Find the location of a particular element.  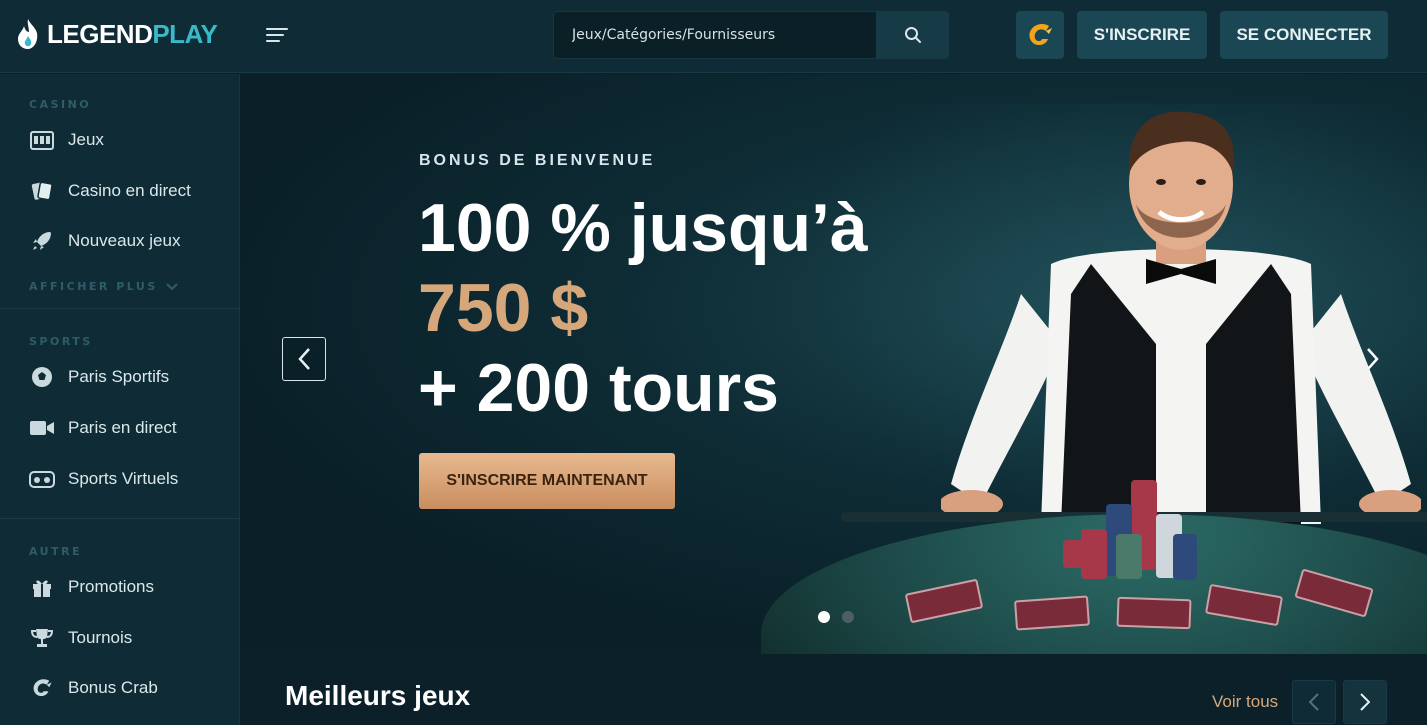

sidebar-item-label: Paris en direct is located at coordinates (122, 427).